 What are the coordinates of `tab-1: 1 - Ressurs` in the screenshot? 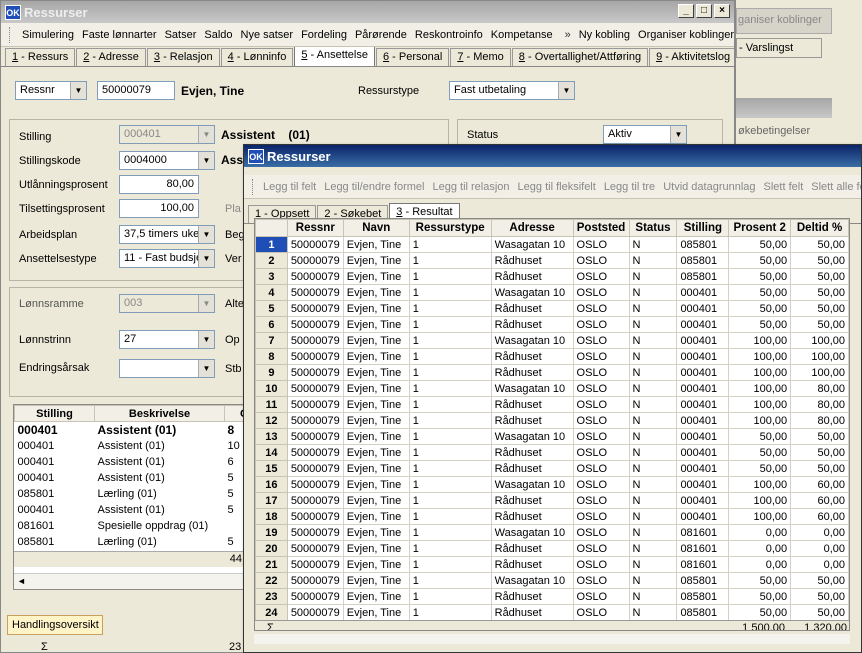 It's located at (40, 57).